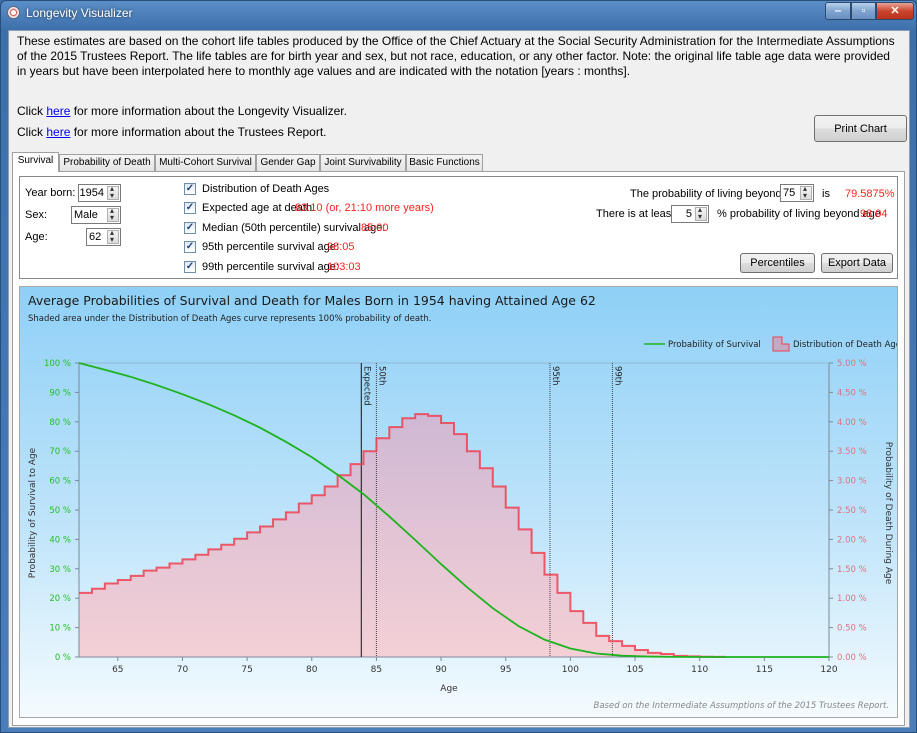 The image size is (917, 733). I want to click on y-right-axis-label: Probability of Death During Age, so click(888, 513).